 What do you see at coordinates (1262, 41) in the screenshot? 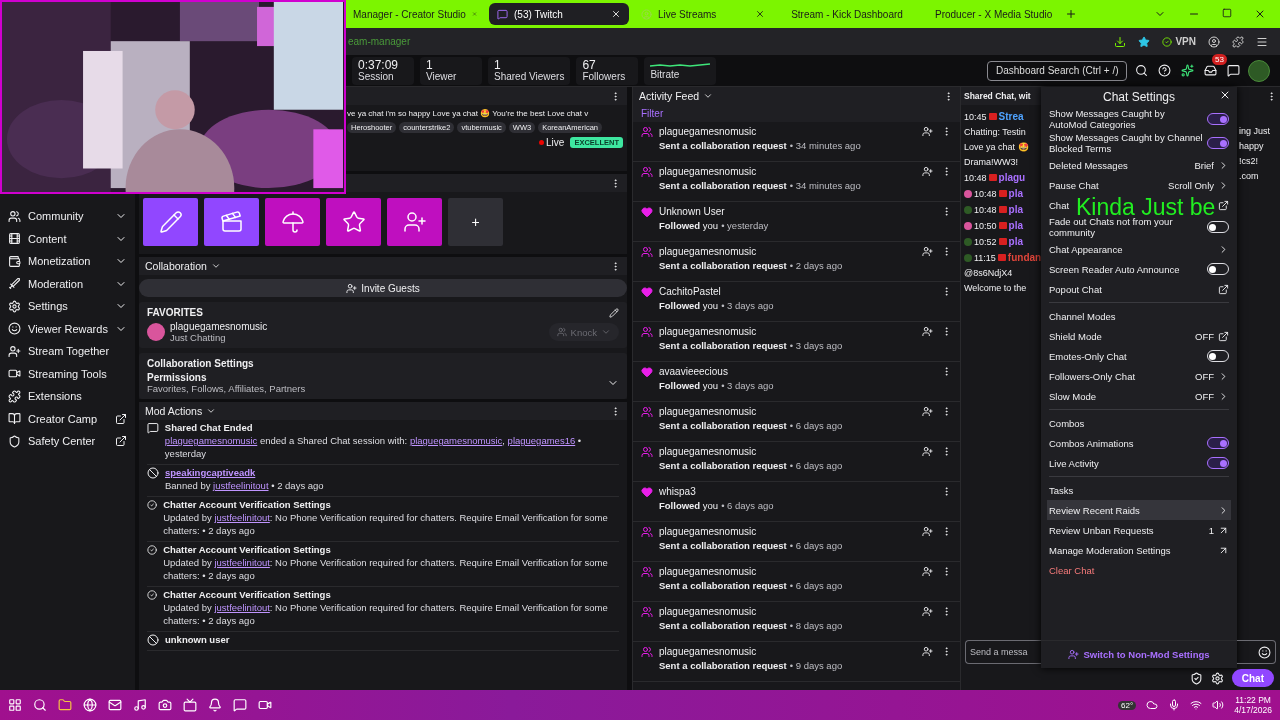
I see `menu-icon` at bounding box center [1262, 41].